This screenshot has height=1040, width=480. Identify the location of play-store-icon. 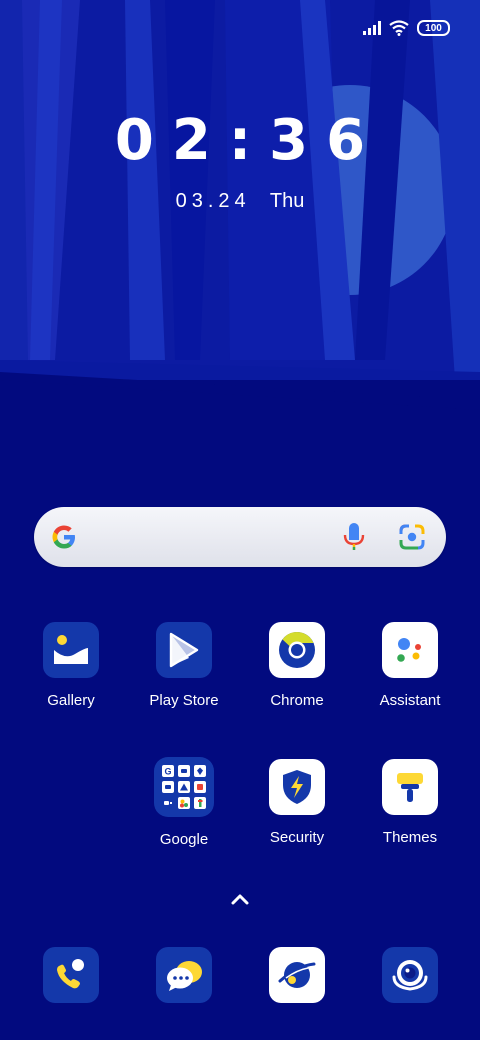
(184, 650).